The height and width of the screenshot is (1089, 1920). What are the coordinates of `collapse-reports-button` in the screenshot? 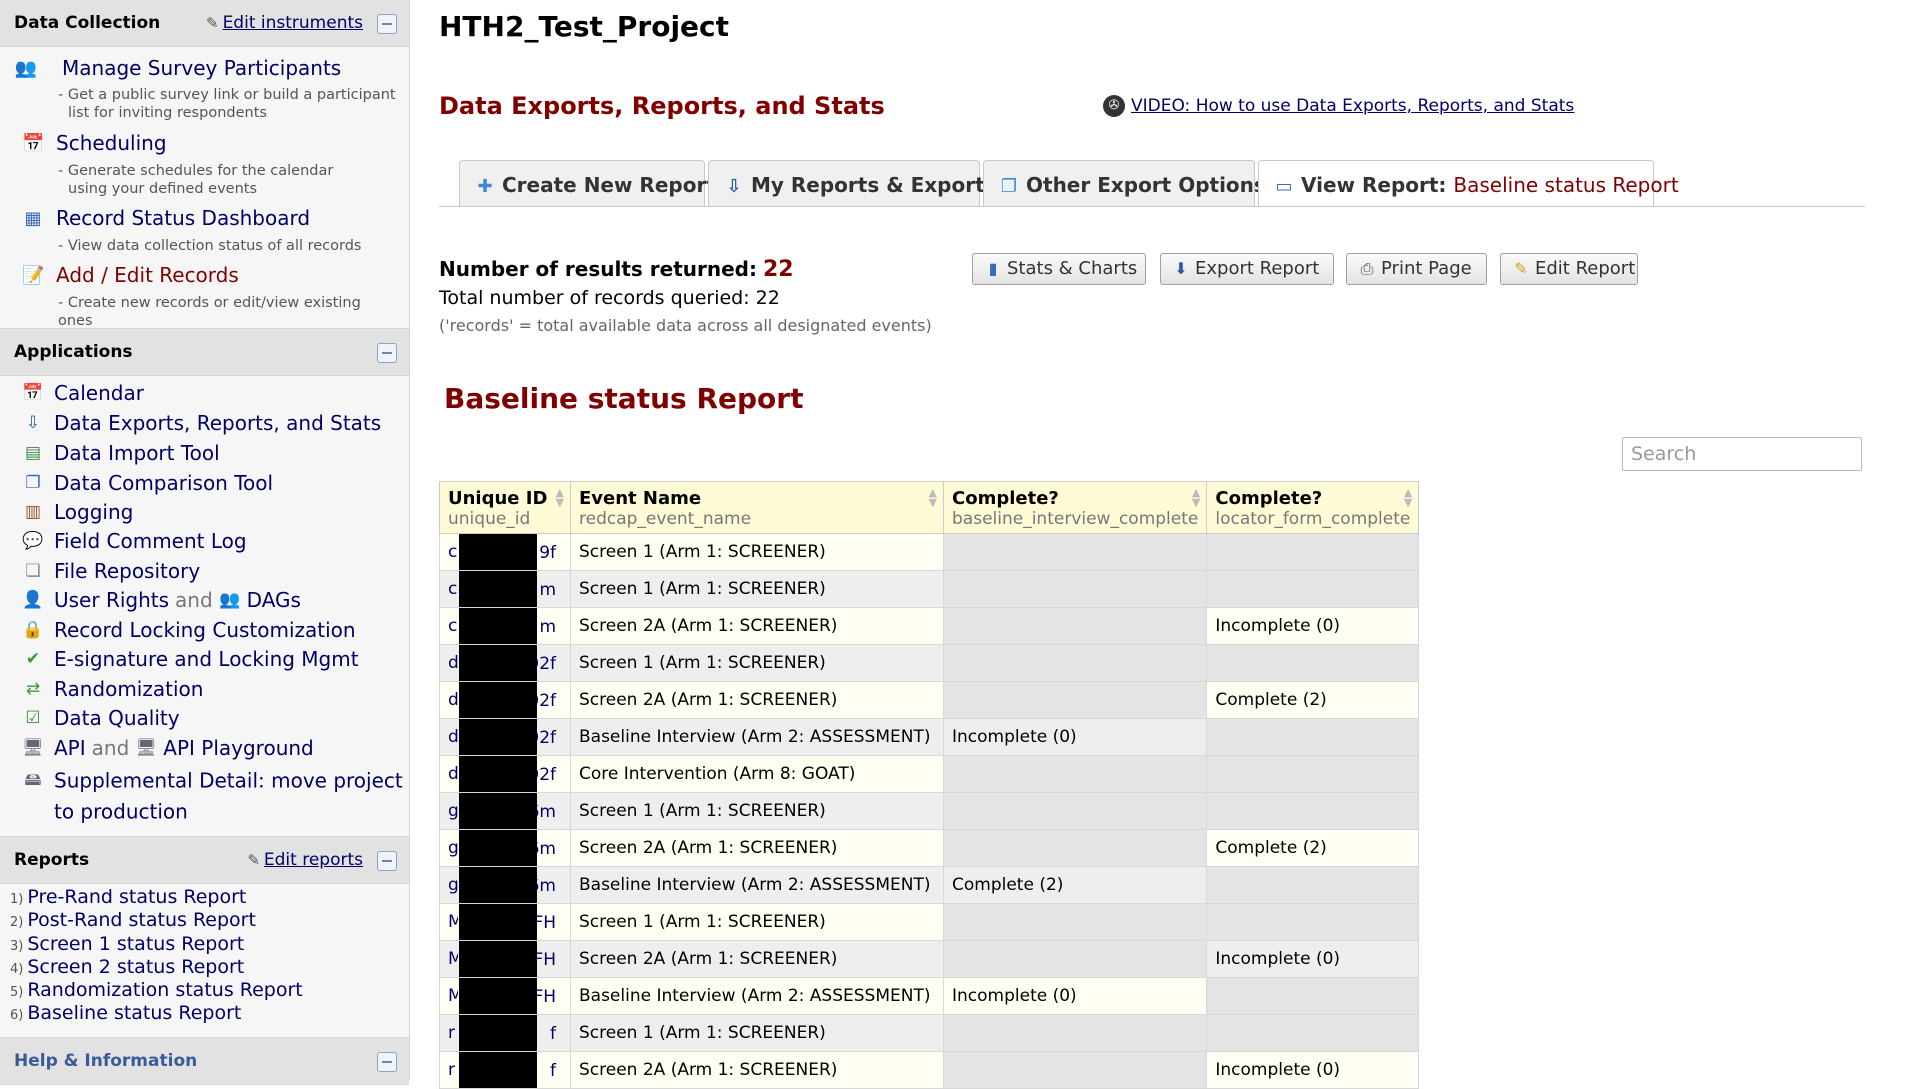 It's located at (387, 861).